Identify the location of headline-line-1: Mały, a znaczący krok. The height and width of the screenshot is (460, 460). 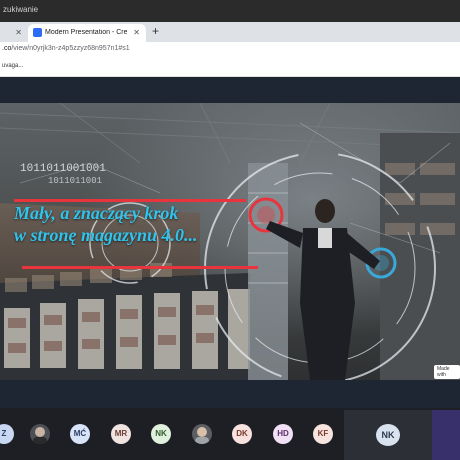
(96, 213).